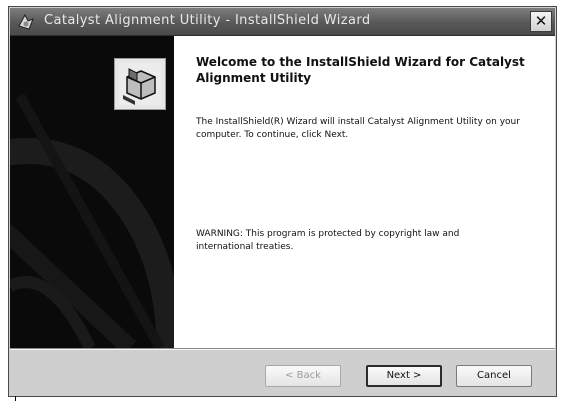  Describe the element at coordinates (15, 398) in the screenshot. I see `edge-line` at that location.